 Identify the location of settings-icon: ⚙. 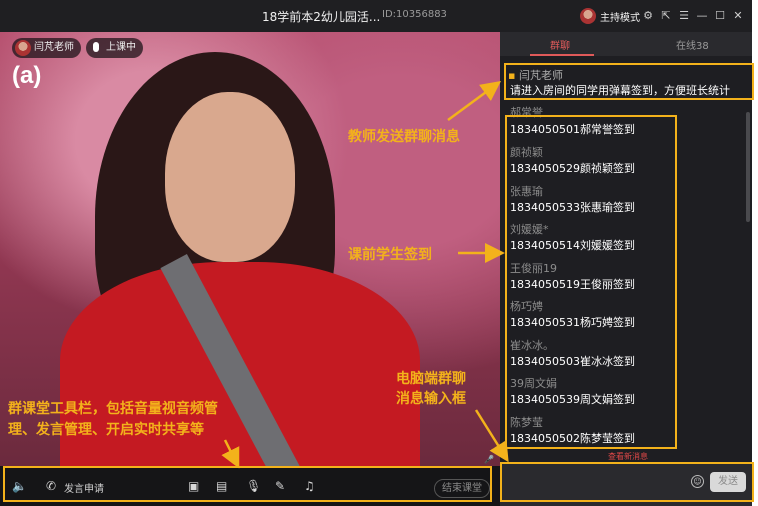
(648, 16).